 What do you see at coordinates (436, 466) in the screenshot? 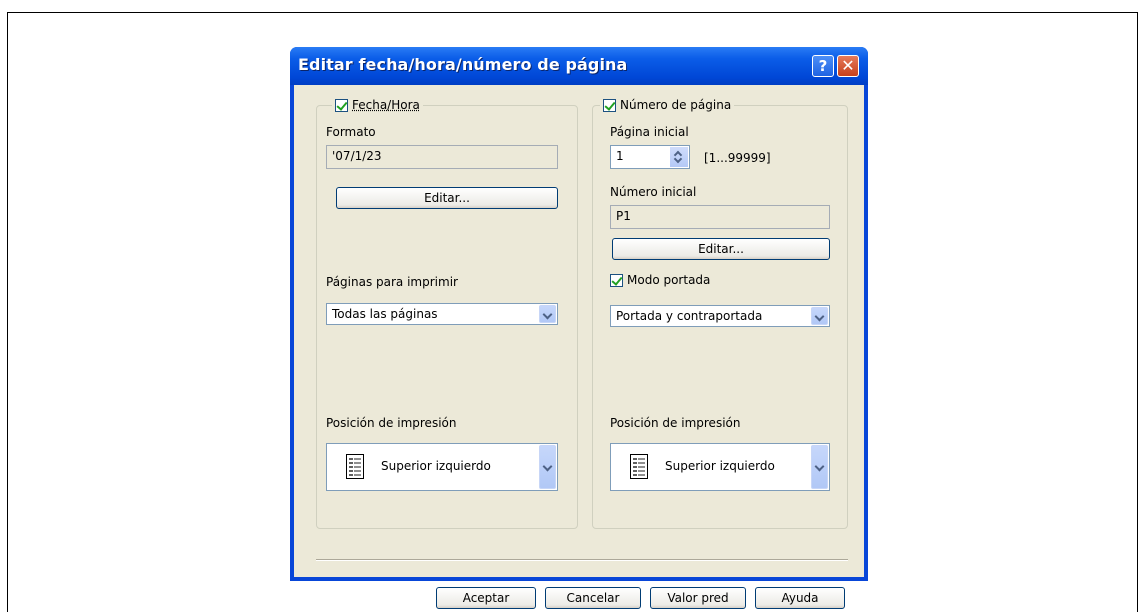
I see `print-position-value-left: Superior izquierdo` at bounding box center [436, 466].